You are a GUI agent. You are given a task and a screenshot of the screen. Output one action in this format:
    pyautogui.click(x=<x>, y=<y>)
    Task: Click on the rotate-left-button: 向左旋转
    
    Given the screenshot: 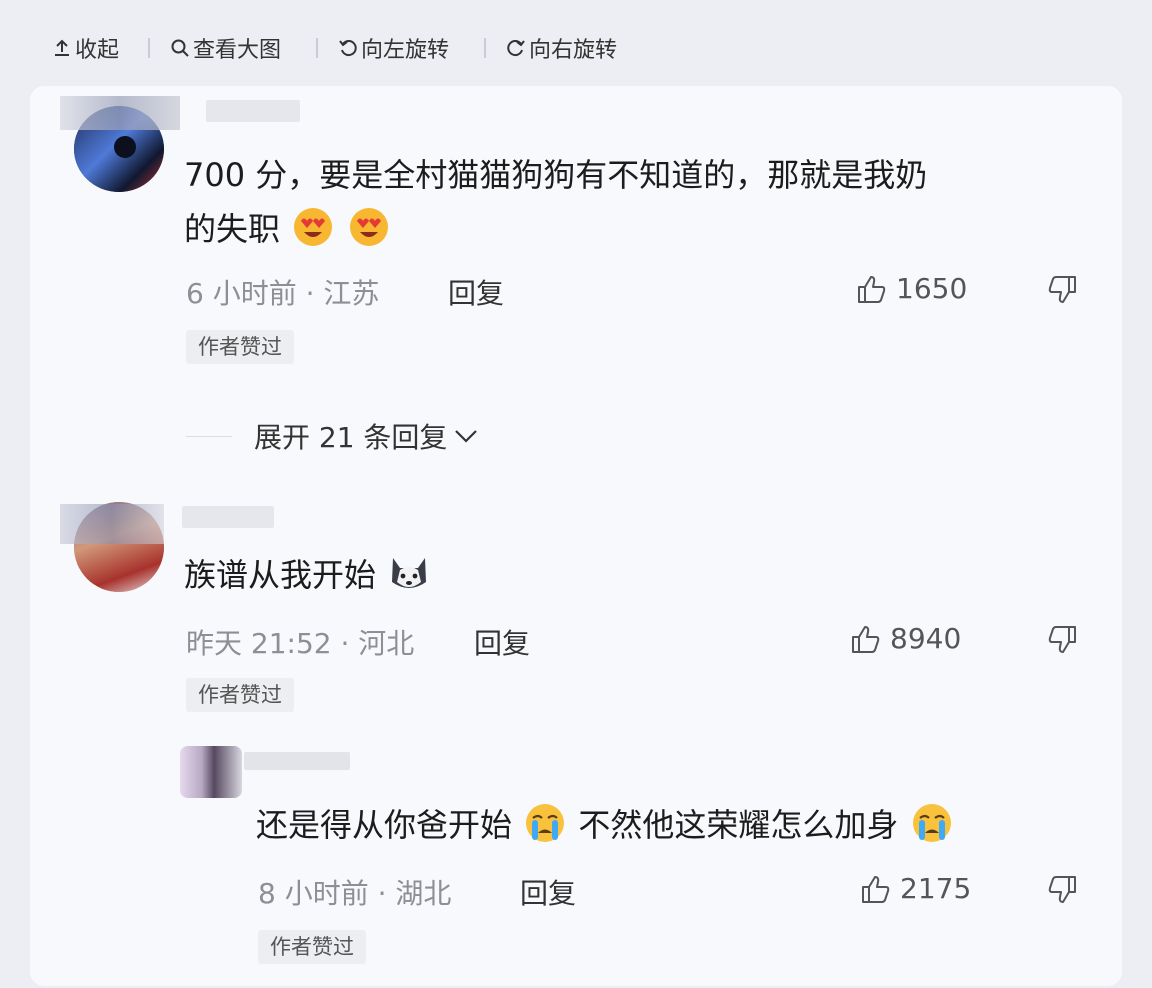 What is the action you would take?
    pyautogui.click(x=393, y=48)
    